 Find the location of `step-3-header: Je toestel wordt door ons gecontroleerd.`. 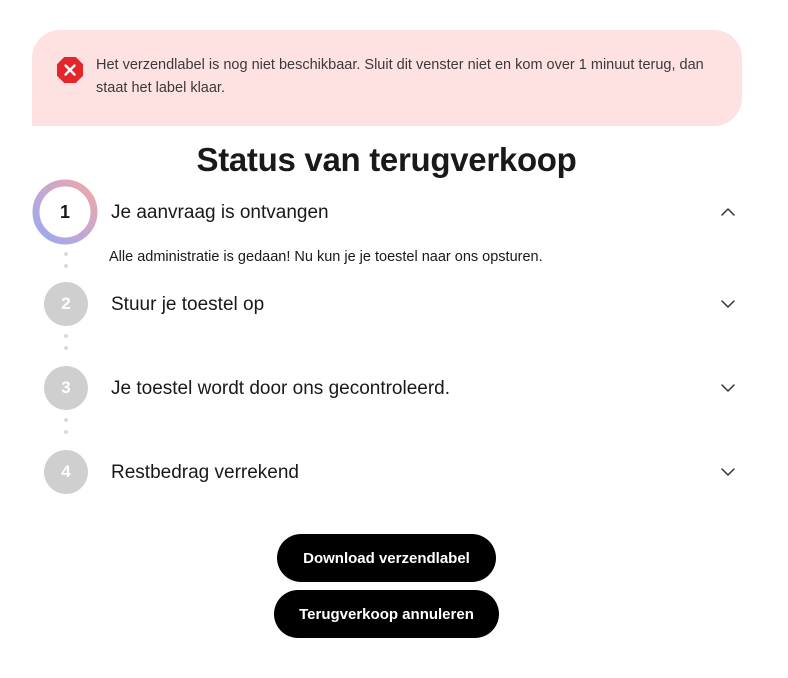

step-3-header: Je toestel wordt door ons gecontroleerd. is located at coordinates (388, 388).